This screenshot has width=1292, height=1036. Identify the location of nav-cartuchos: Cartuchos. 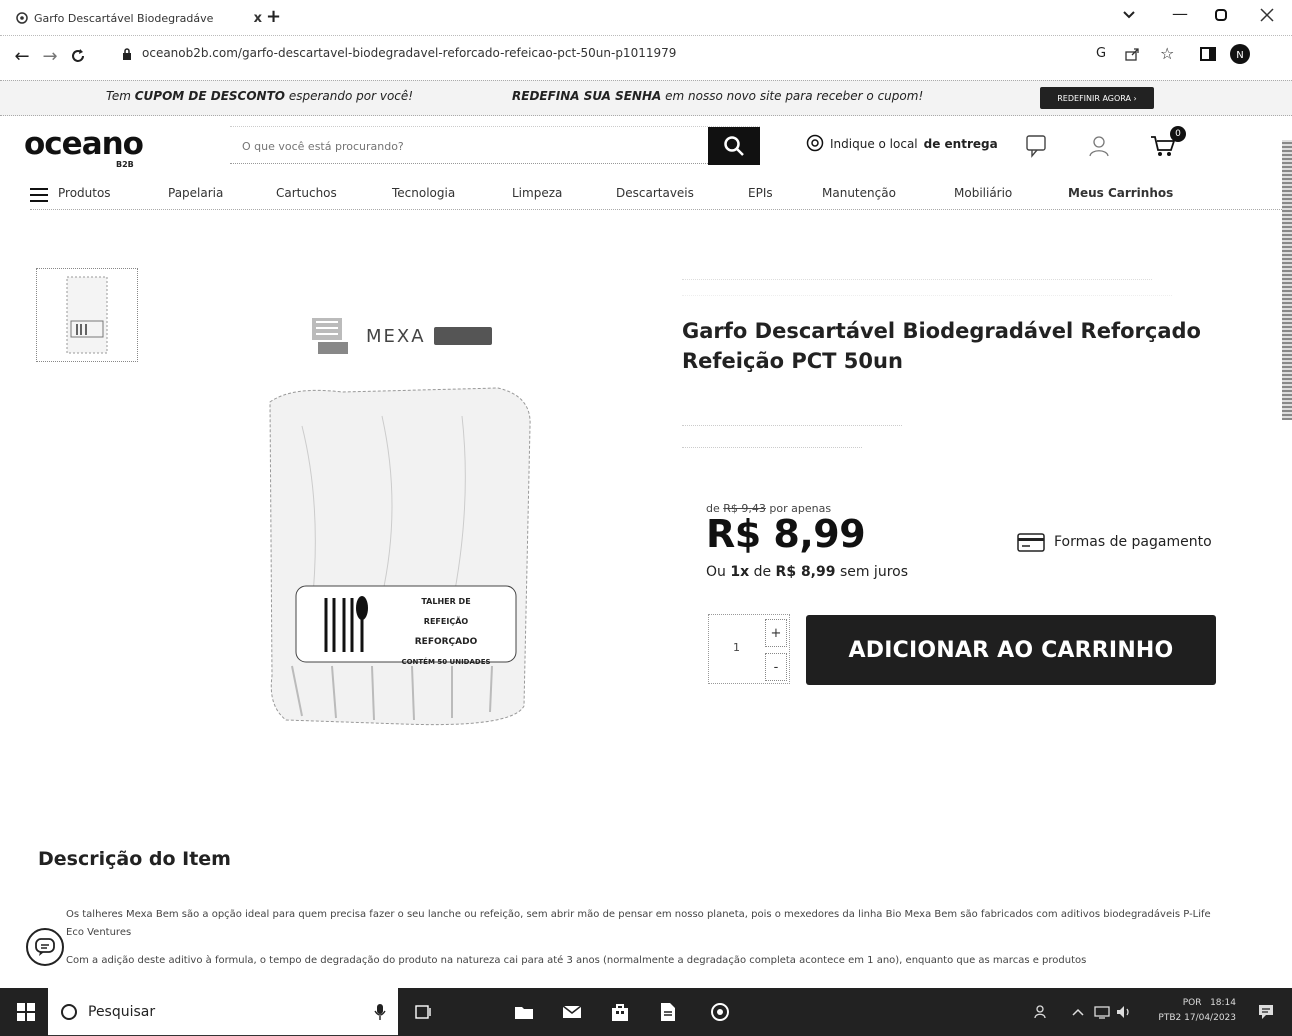
(306, 193).